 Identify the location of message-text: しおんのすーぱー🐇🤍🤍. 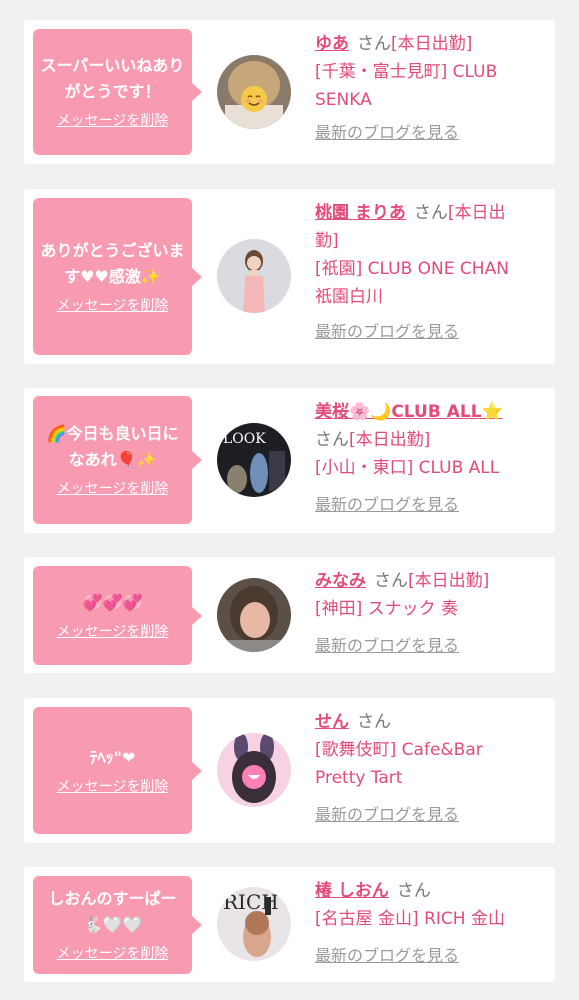
(112, 911).